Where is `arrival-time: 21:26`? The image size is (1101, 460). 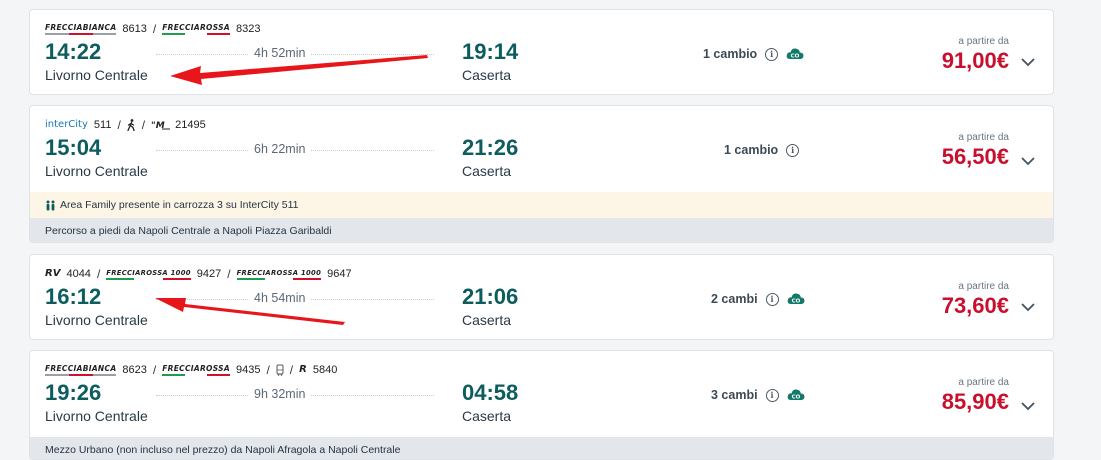
arrival-time: 21:26 is located at coordinates (490, 147).